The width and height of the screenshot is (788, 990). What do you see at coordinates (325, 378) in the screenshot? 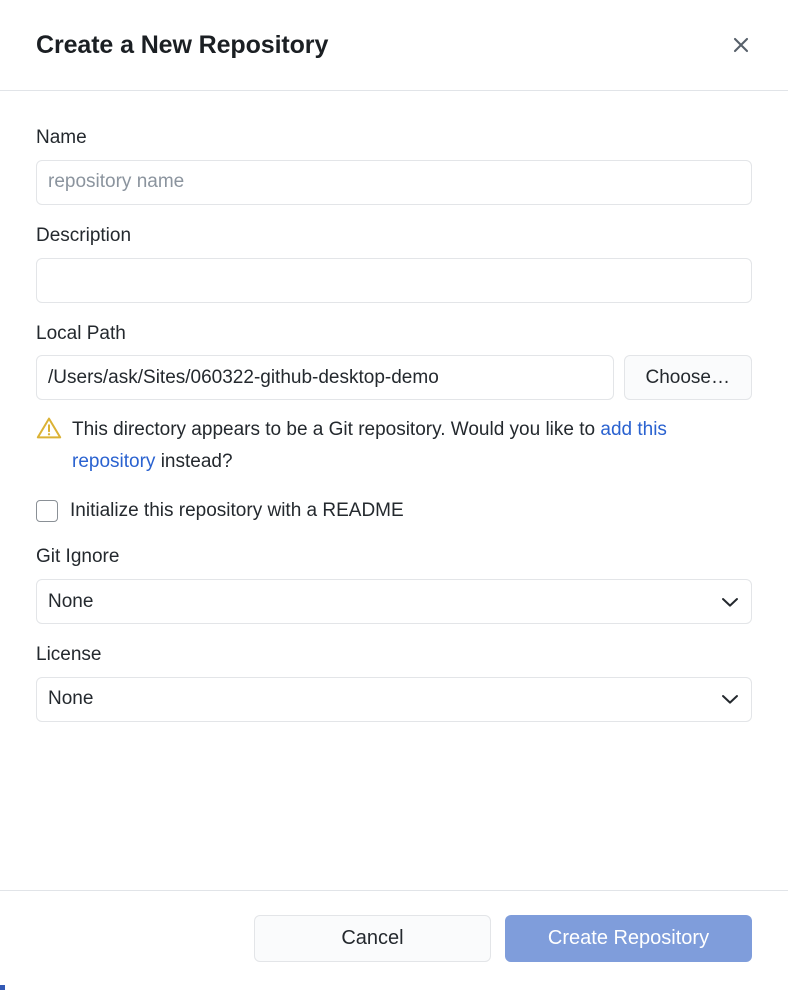
I see `local-path-input` at bounding box center [325, 378].